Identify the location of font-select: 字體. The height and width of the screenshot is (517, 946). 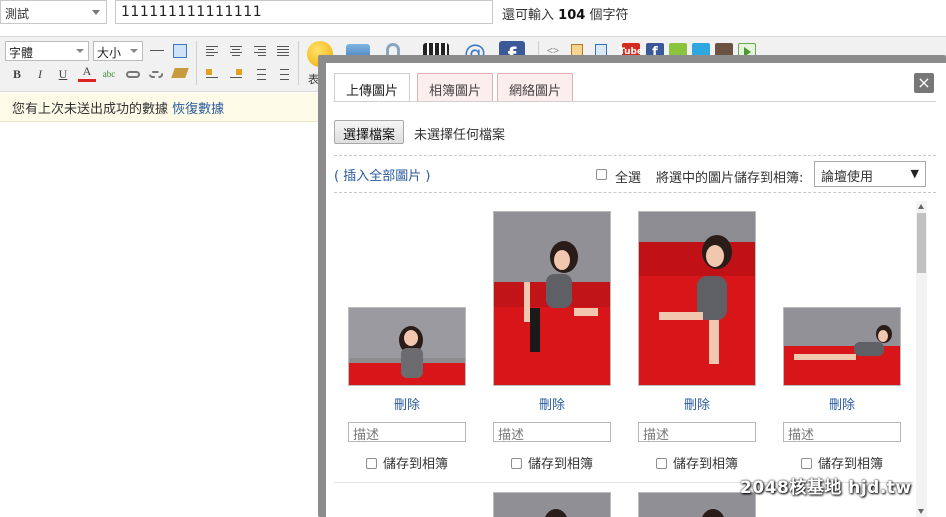
(47, 51).